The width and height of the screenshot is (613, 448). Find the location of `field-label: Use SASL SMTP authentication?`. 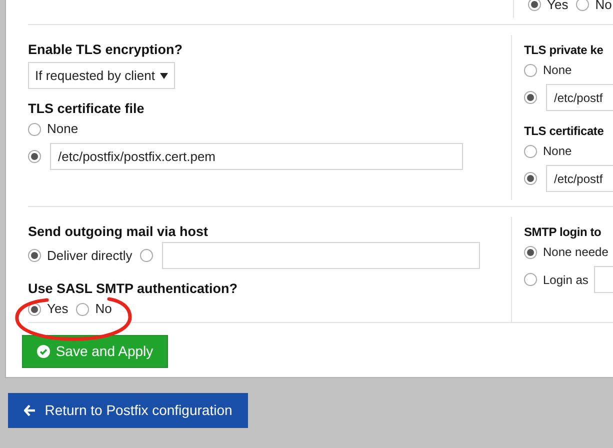

field-label: Use SASL SMTP authentication? is located at coordinates (133, 289).